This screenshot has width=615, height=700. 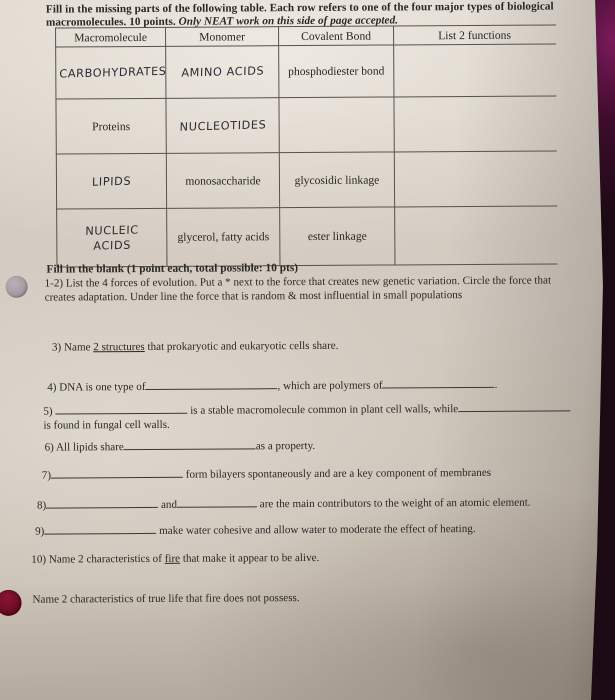 I want to click on question-8-part-1: and, so click(x=169, y=504).